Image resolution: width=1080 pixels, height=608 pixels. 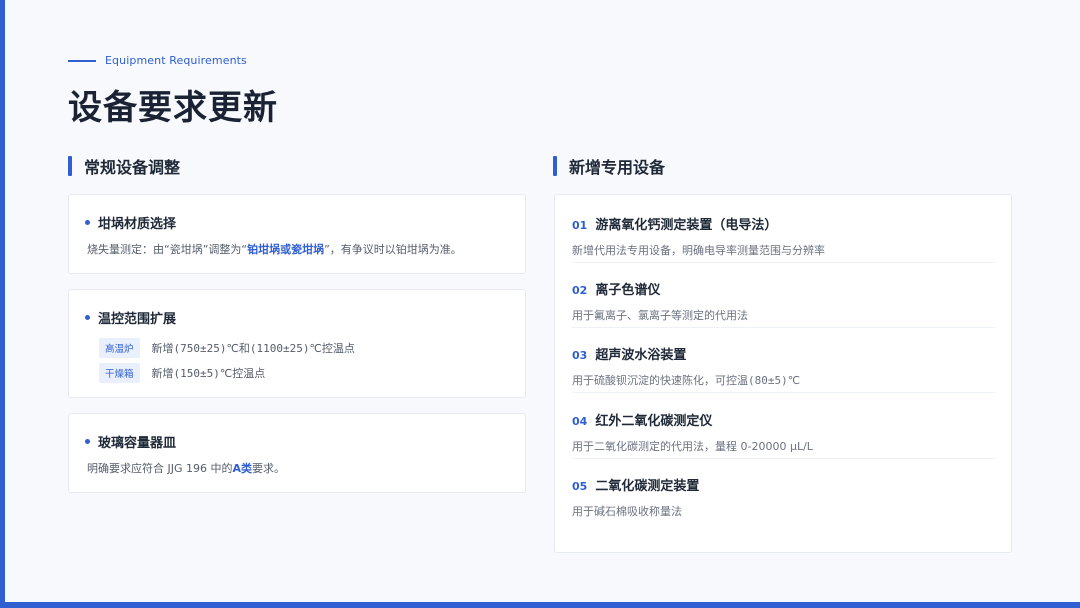 I want to click on bottom-accent-bar, so click(x=540, y=605).